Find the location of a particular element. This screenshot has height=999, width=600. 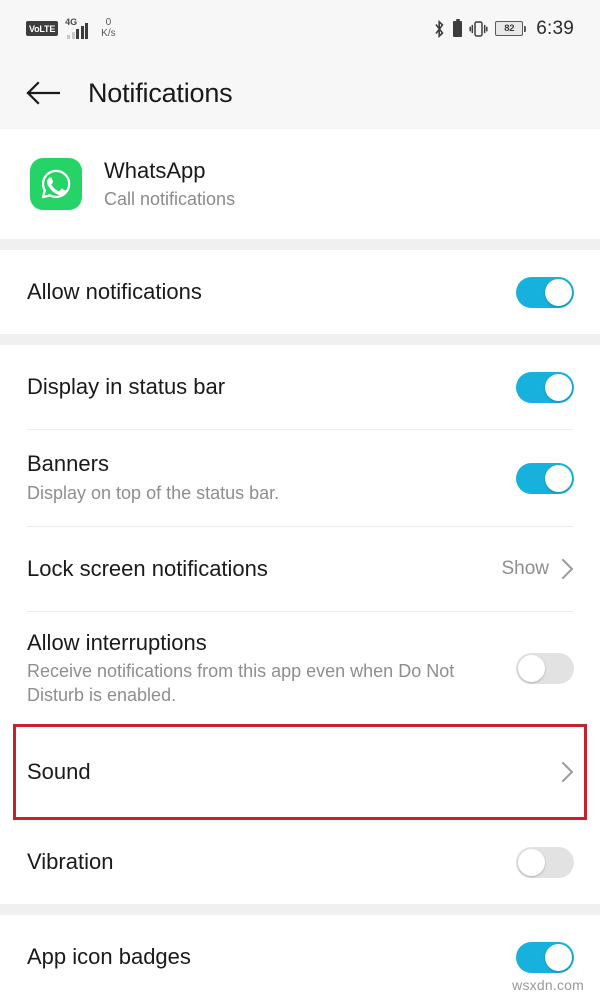

app-meta: WhatsApp Call notifications is located at coordinates (169, 184).